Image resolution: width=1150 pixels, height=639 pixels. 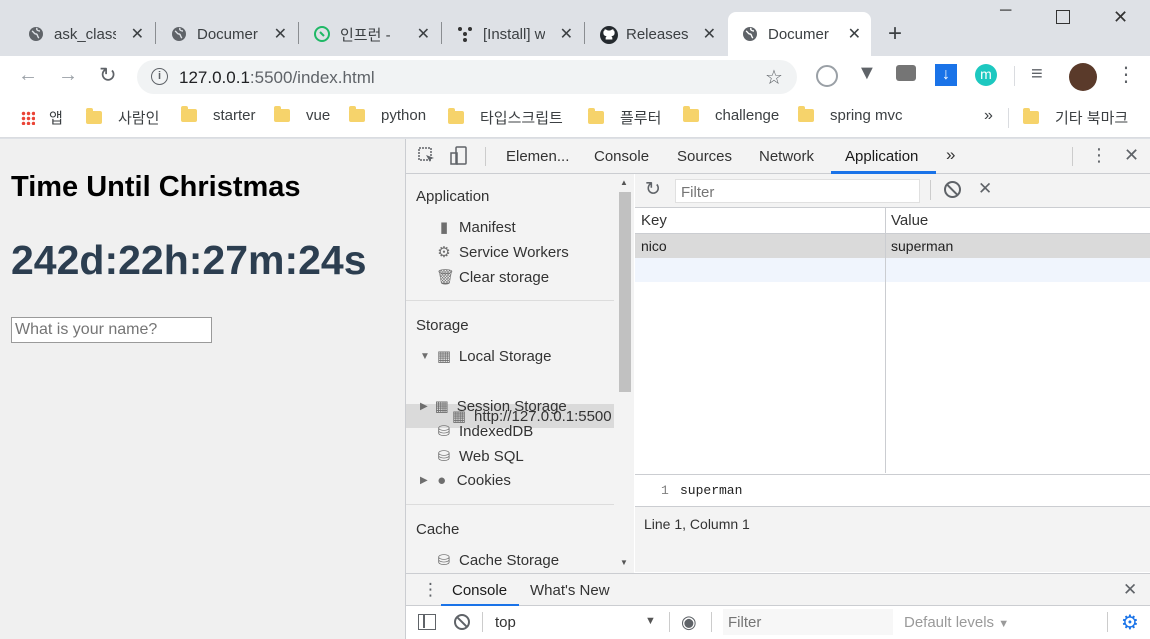 I want to click on context-selector: top, so click(x=505, y=622).